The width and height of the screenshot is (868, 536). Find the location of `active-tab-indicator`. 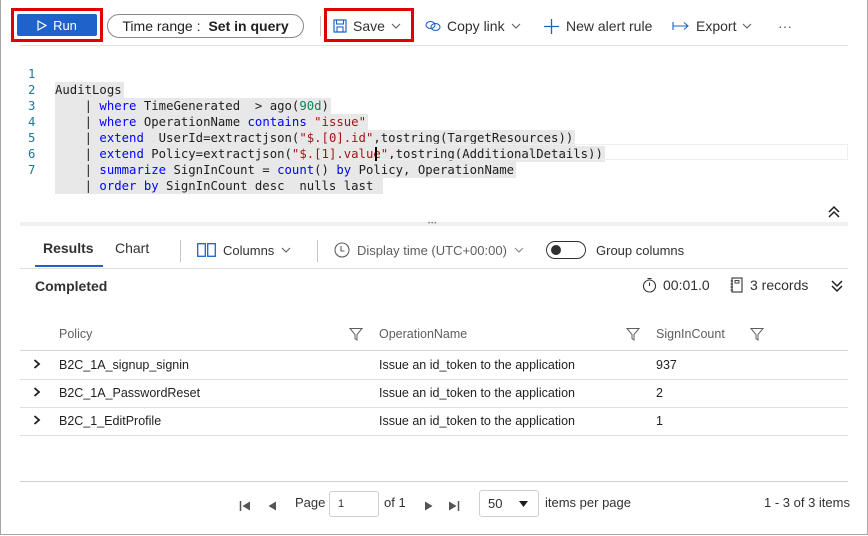

active-tab-indicator is located at coordinates (69, 266).